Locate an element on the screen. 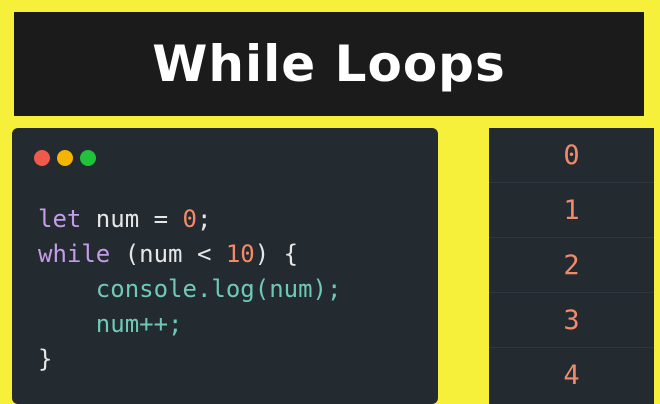 This screenshot has height=404, width=660. code-call: num++; is located at coordinates (139, 324).